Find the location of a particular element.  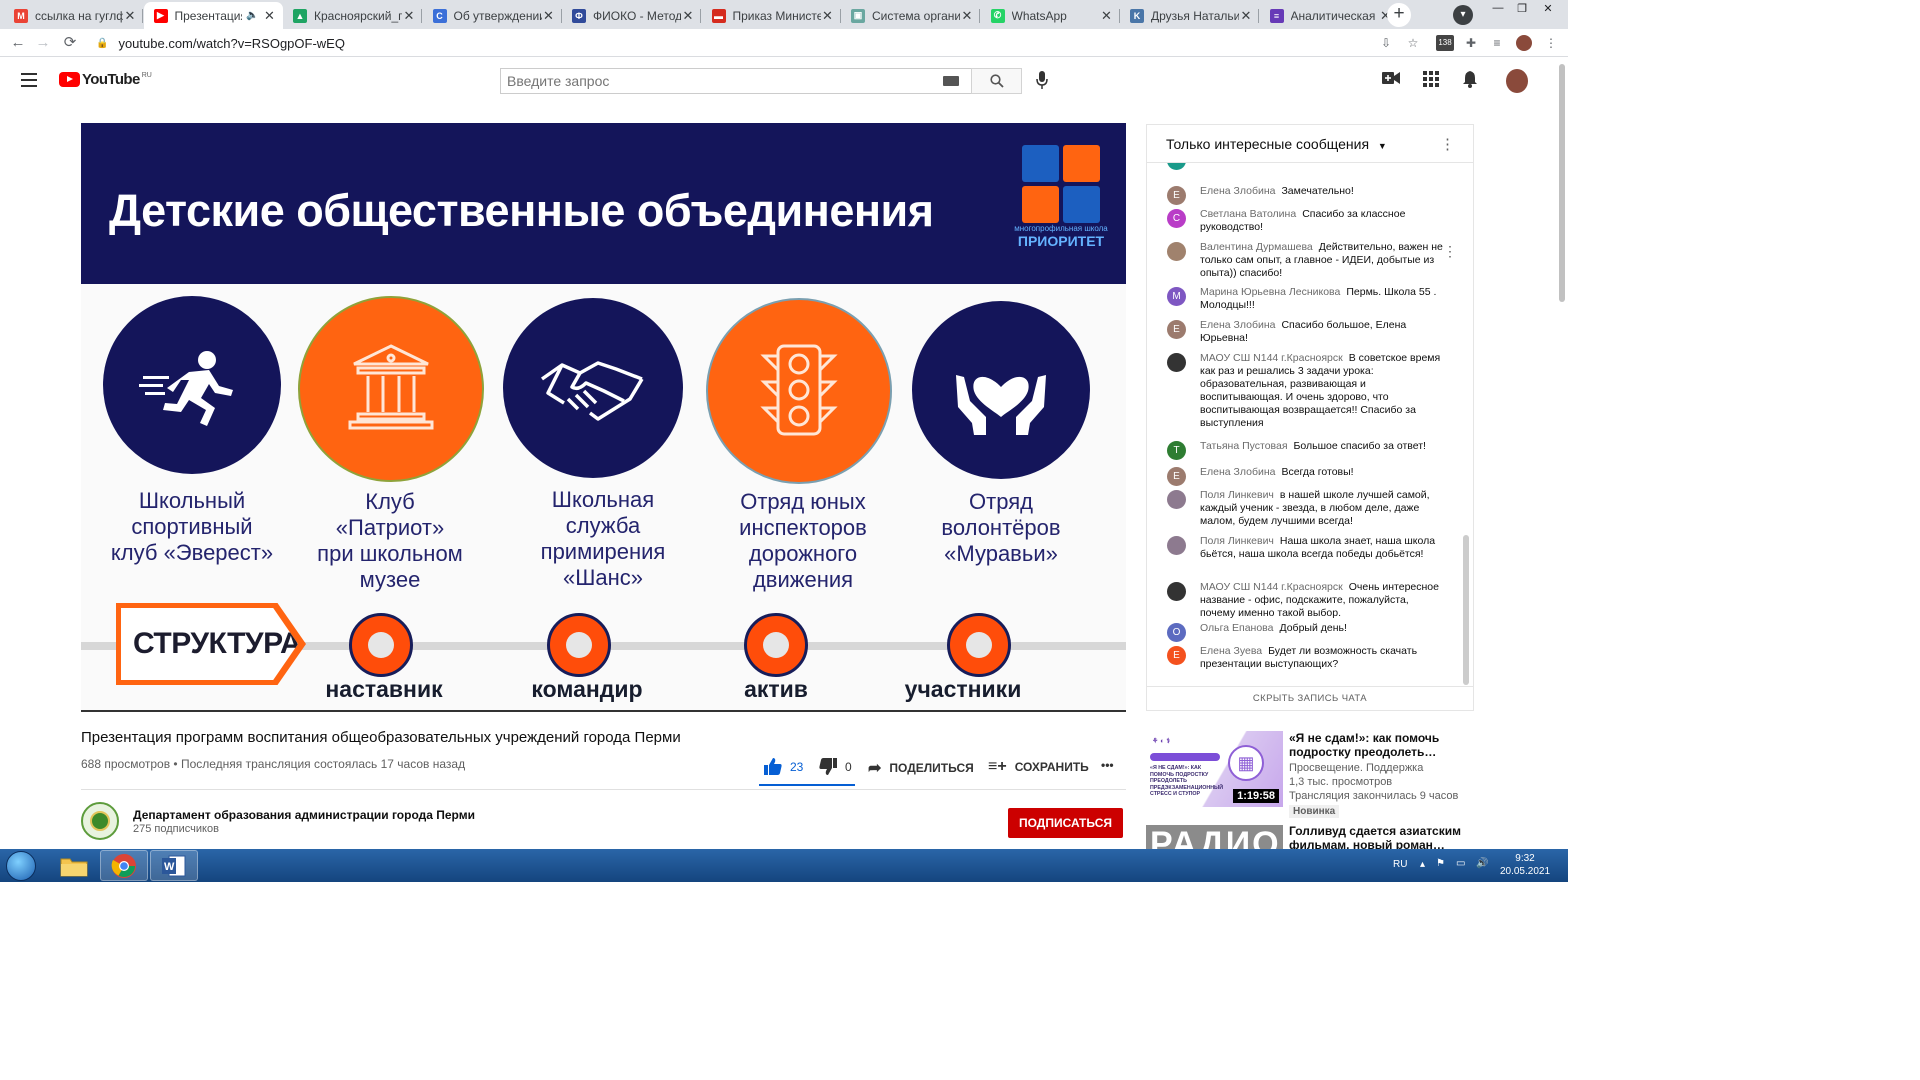

network-icon: ▭ is located at coordinates (1460, 863).